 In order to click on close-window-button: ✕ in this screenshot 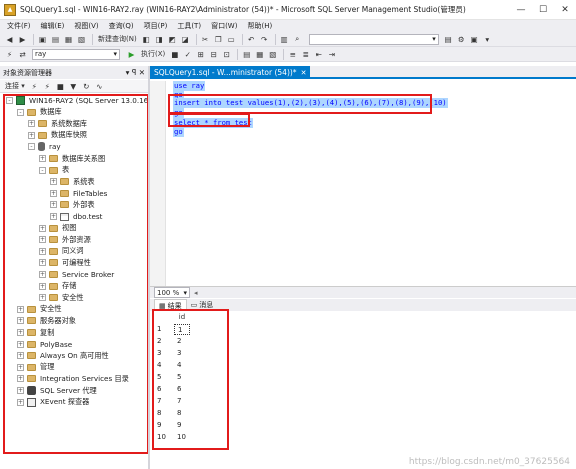, I will do `click(565, 10)`.